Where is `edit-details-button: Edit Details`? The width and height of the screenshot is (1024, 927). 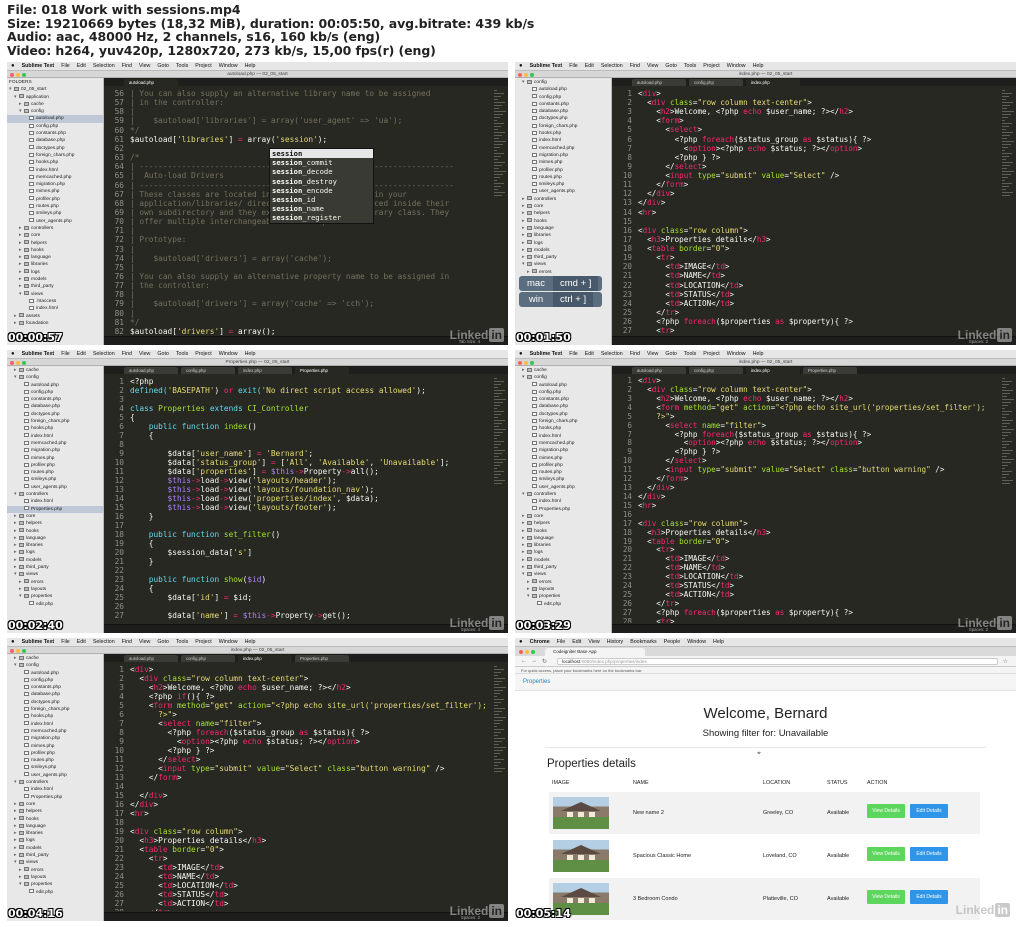
edit-details-button: Edit Details is located at coordinates (929, 811).